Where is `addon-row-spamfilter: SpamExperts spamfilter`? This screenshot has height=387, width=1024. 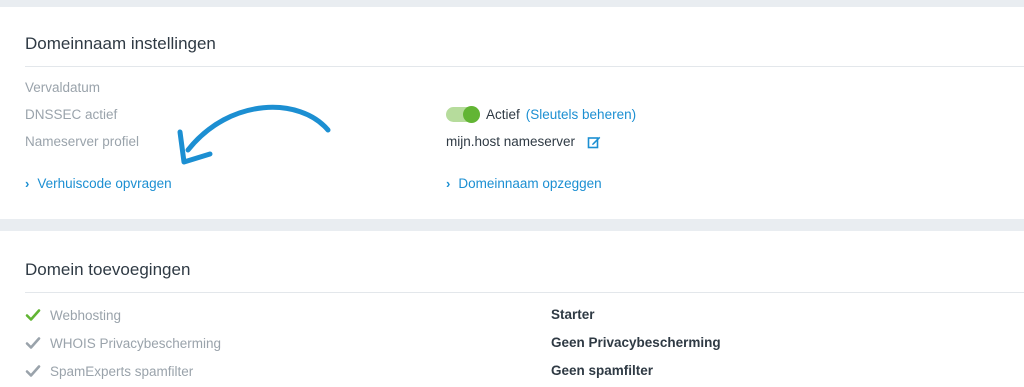 addon-row-spamfilter: SpamExperts spamfilter is located at coordinates (109, 371).